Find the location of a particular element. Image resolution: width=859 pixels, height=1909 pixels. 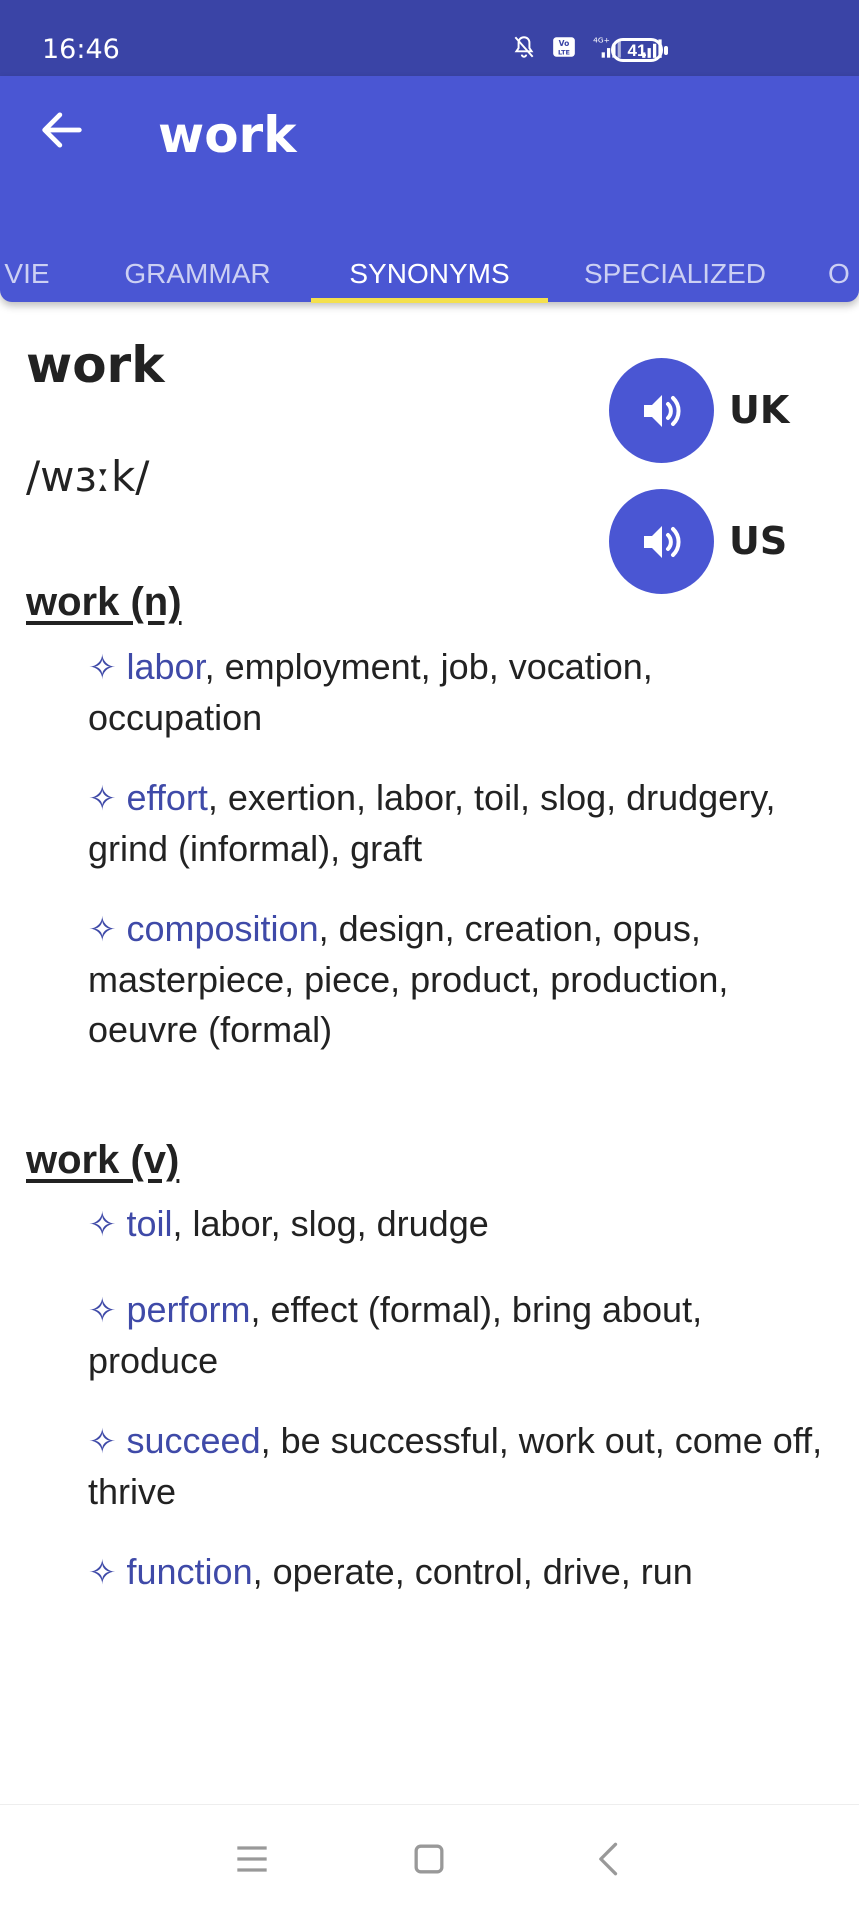

svg-text: Vo is located at coordinates (564, 43).